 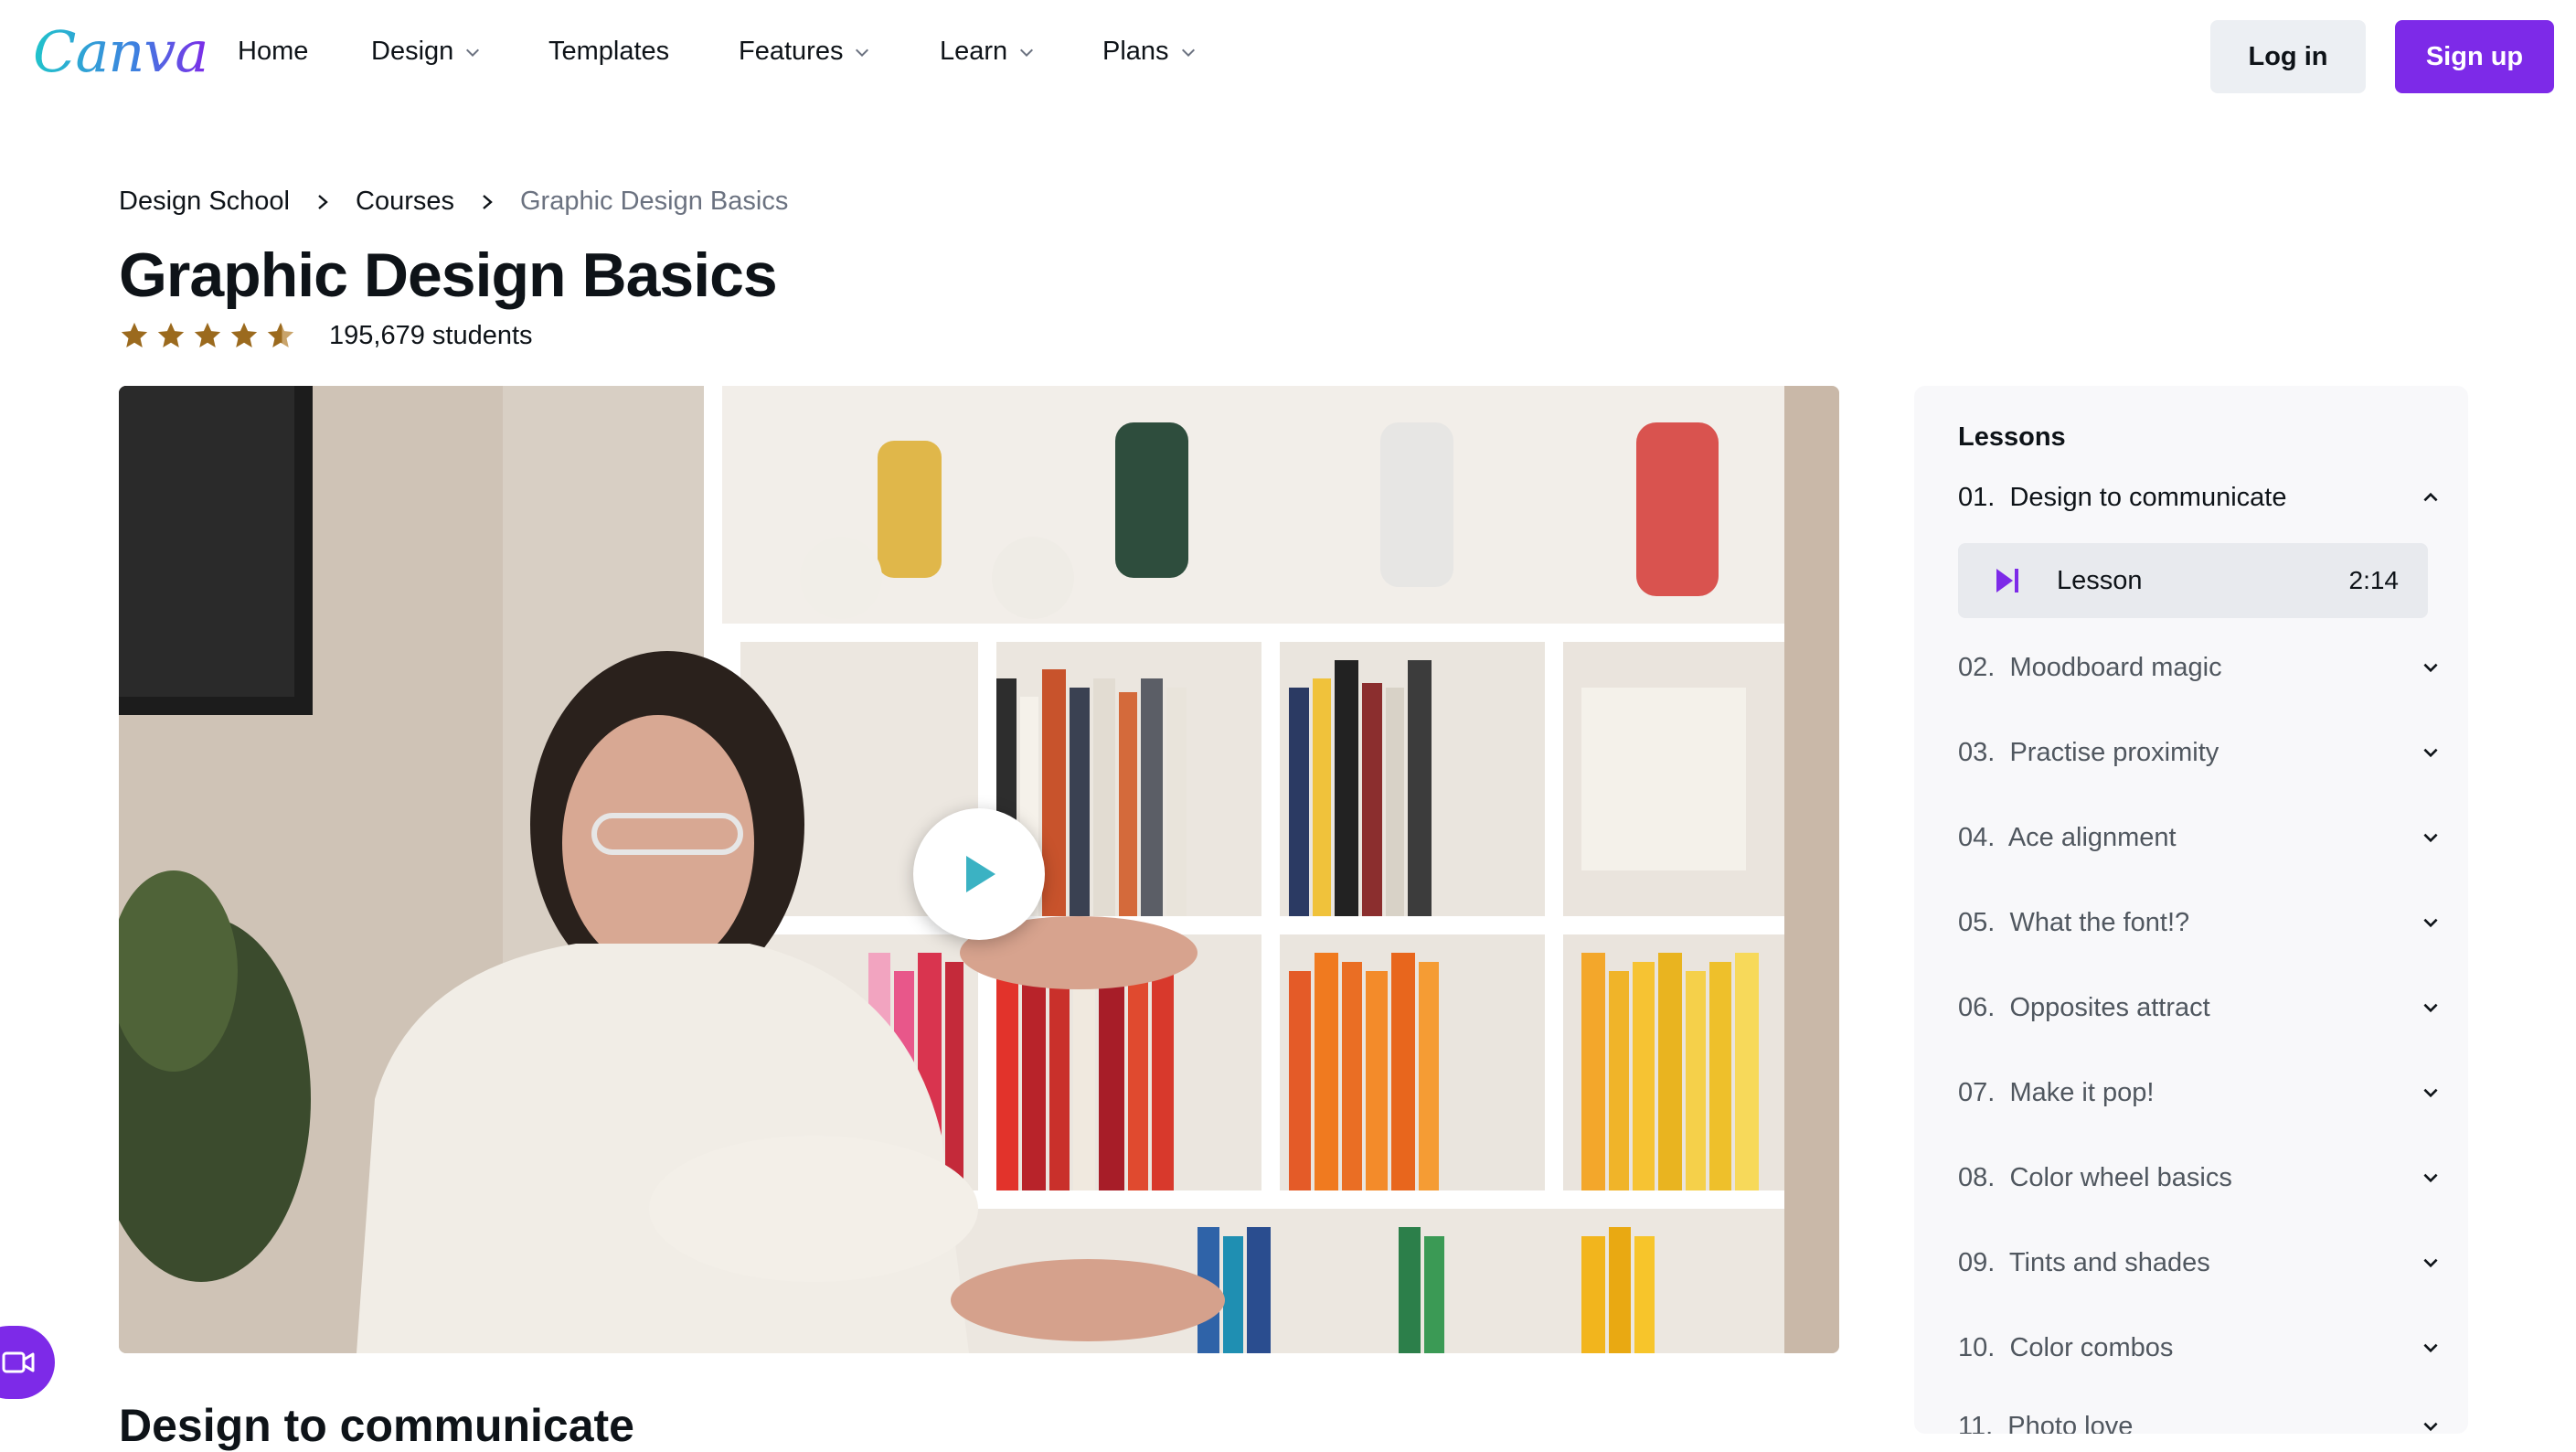 What do you see at coordinates (2012, 437) in the screenshot?
I see `lessons-title: Lessons` at bounding box center [2012, 437].